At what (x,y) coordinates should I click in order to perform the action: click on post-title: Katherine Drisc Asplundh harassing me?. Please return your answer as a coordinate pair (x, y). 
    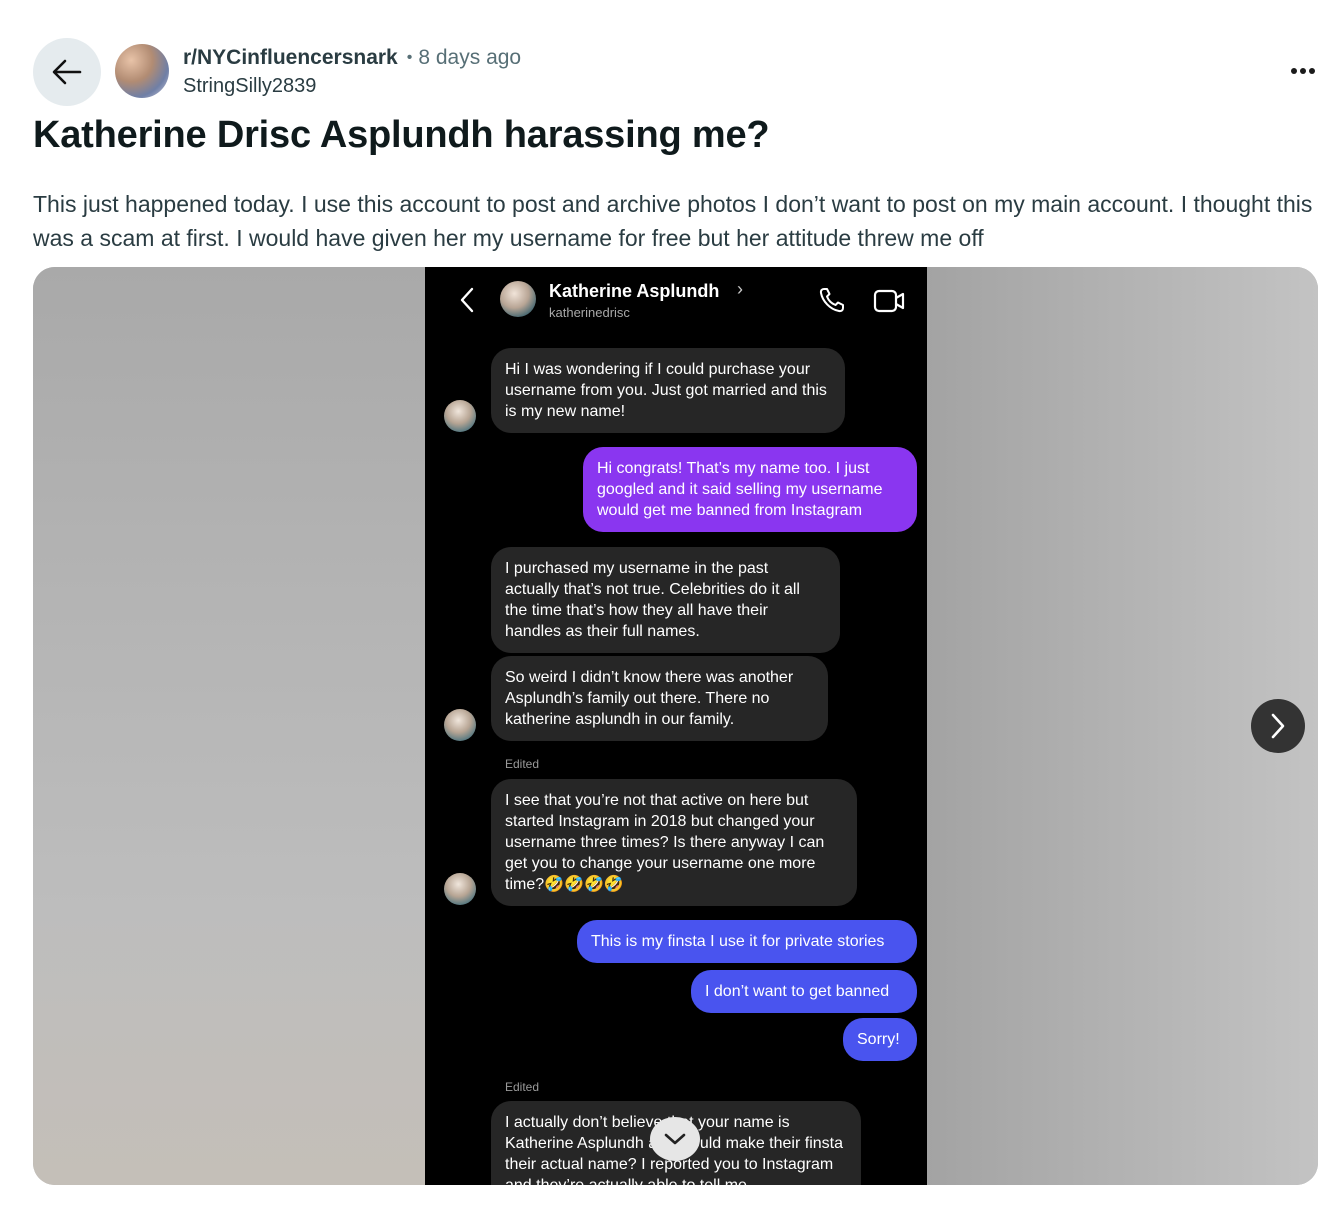
    Looking at the image, I should click on (401, 135).